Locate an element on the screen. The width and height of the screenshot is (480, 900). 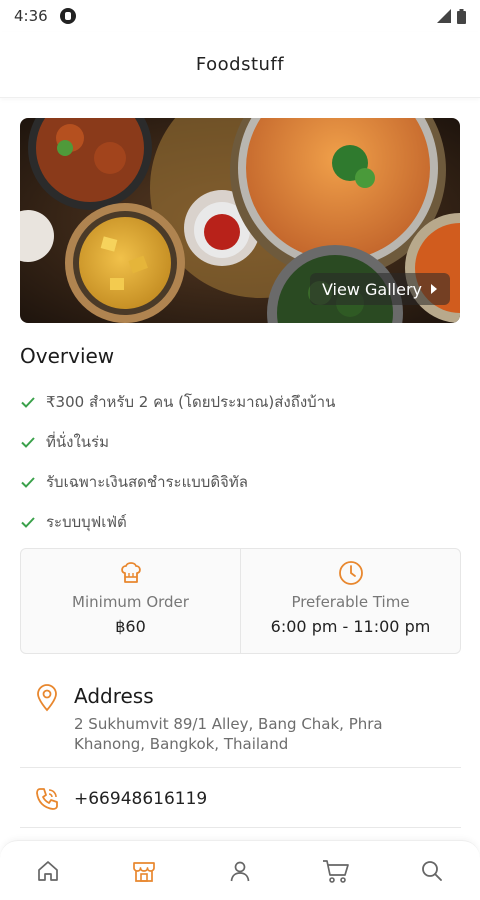
nav-cart is located at coordinates (336, 871).